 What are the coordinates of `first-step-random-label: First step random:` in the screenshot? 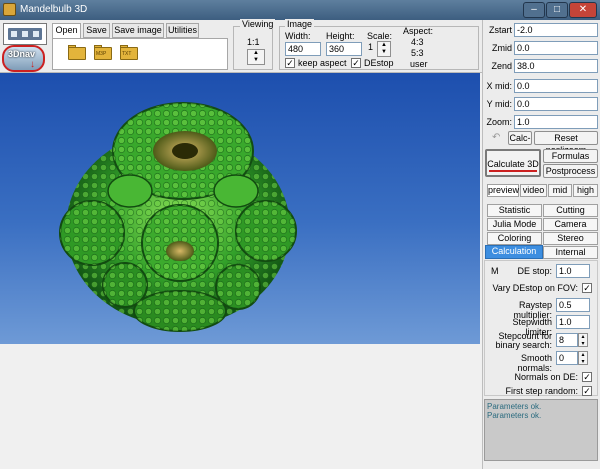 It's located at (541, 391).